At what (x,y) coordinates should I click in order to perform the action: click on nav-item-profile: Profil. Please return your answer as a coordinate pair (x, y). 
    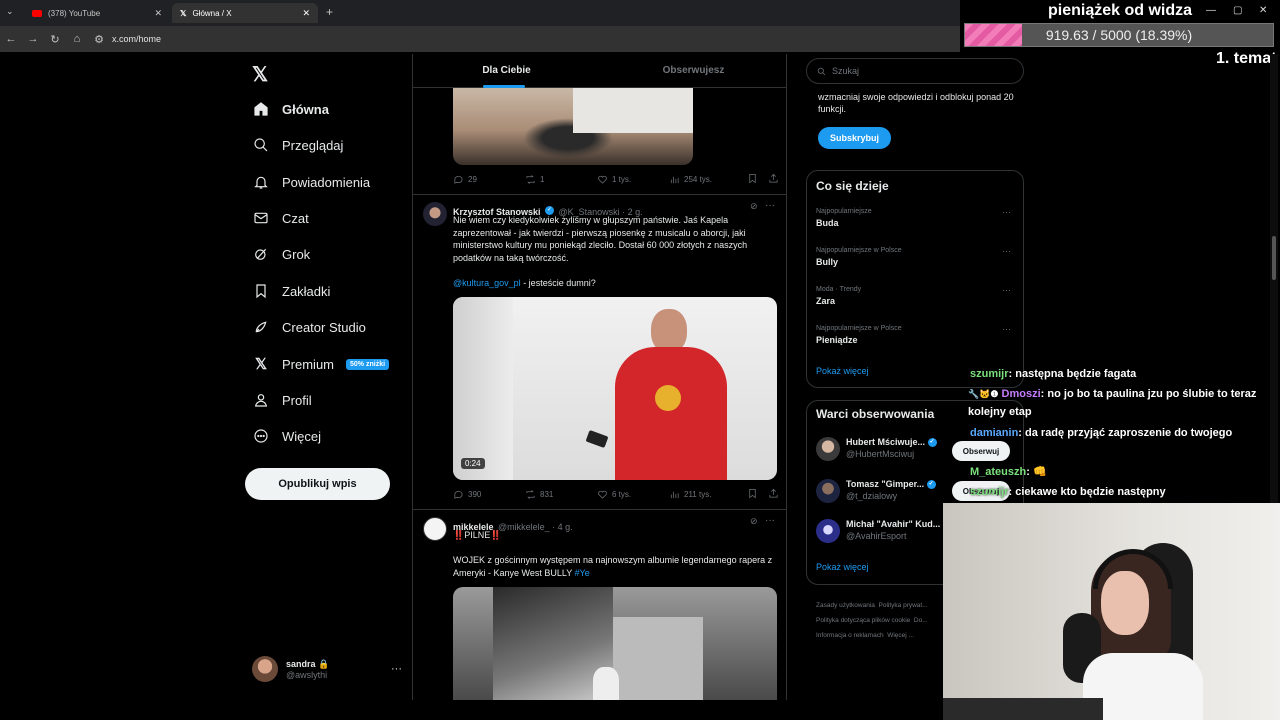
    Looking at the image, I should click on (282, 400).